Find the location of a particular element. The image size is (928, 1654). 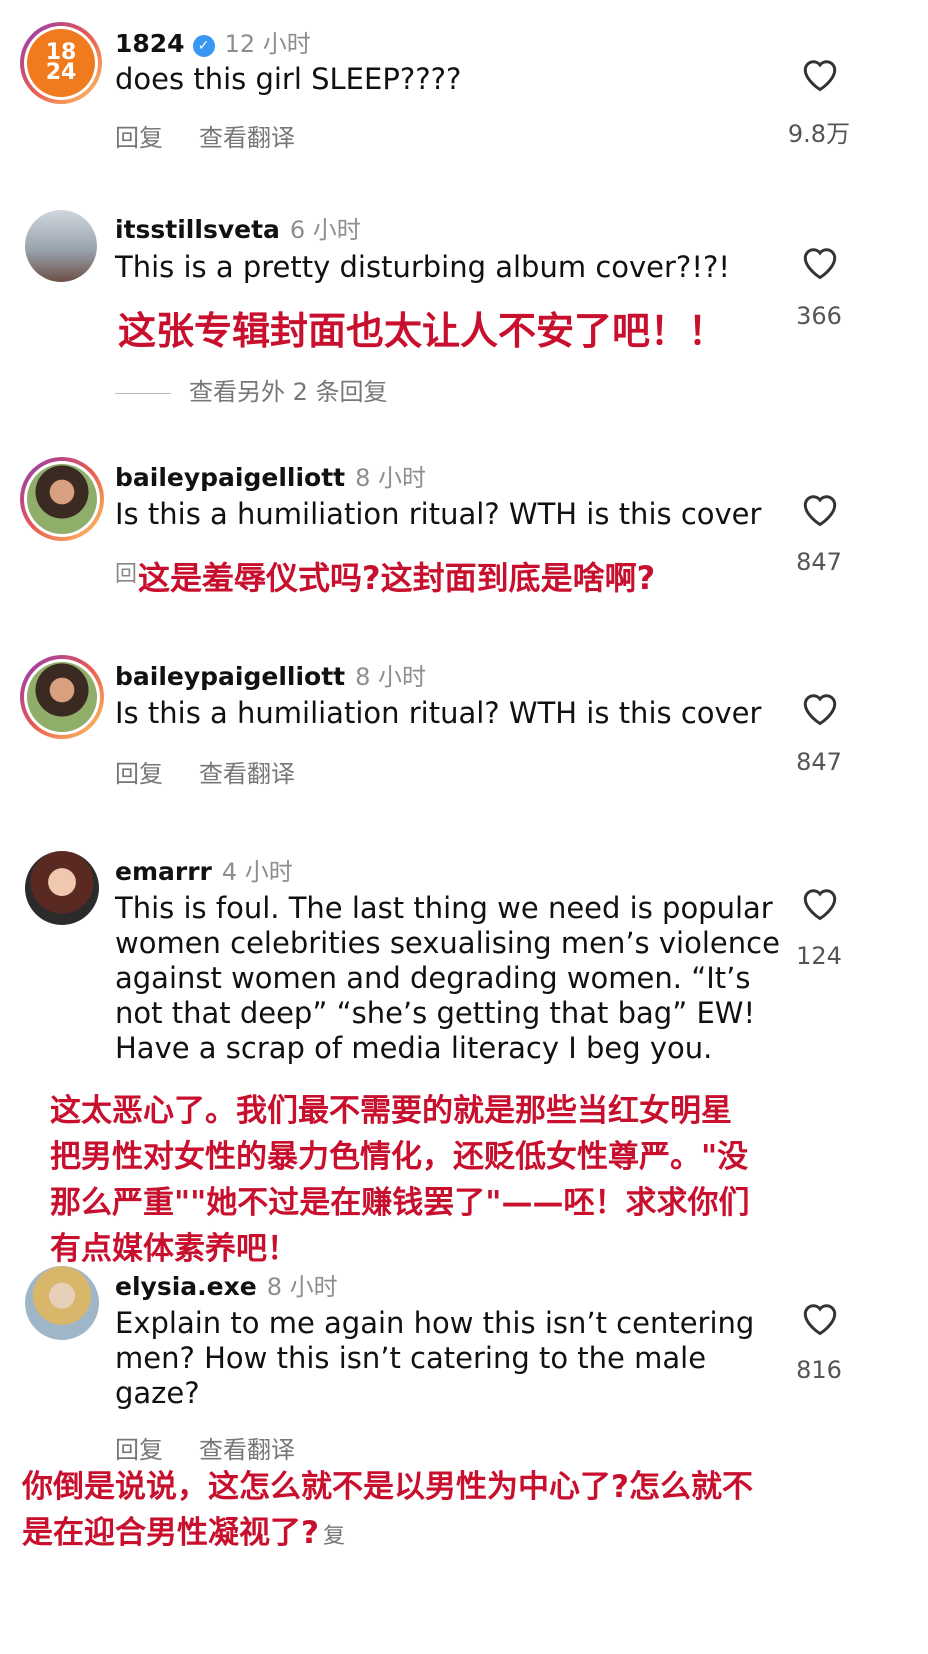

partial-reply-glyph: 回 is located at coordinates (126, 574).